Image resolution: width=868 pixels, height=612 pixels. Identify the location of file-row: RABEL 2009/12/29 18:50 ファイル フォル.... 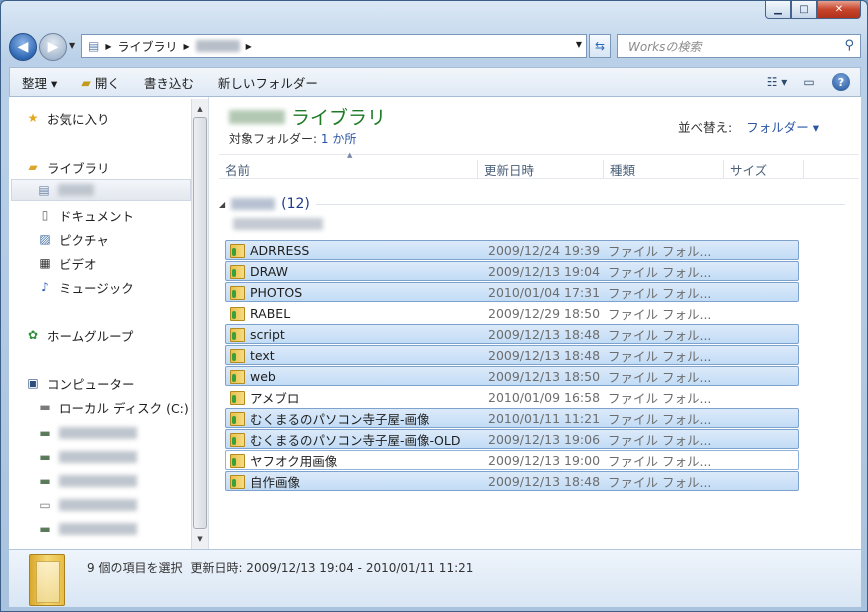
(512, 313).